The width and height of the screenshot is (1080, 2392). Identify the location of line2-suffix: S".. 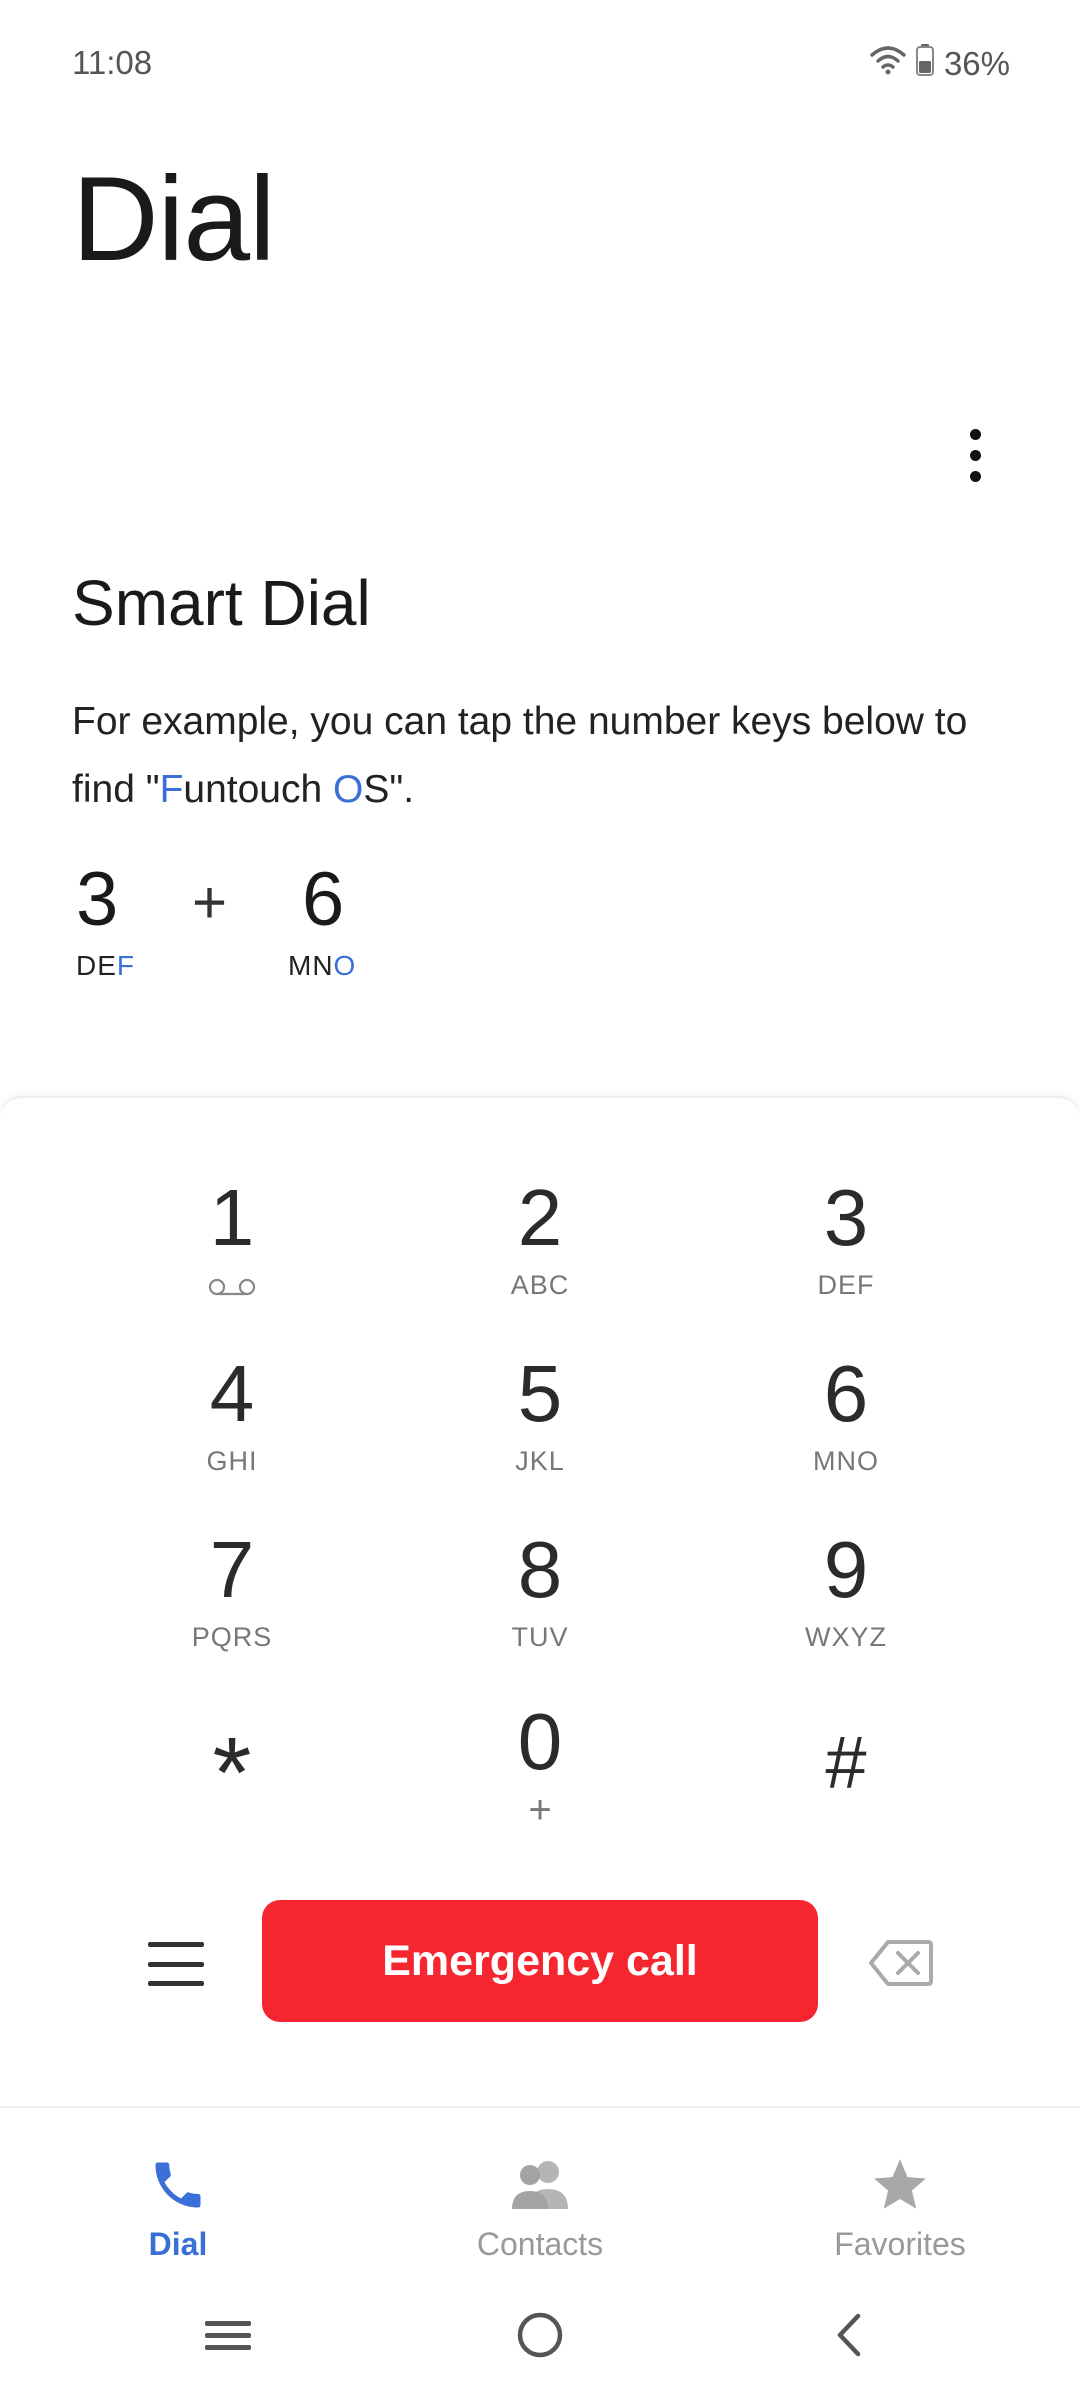
(389, 789).